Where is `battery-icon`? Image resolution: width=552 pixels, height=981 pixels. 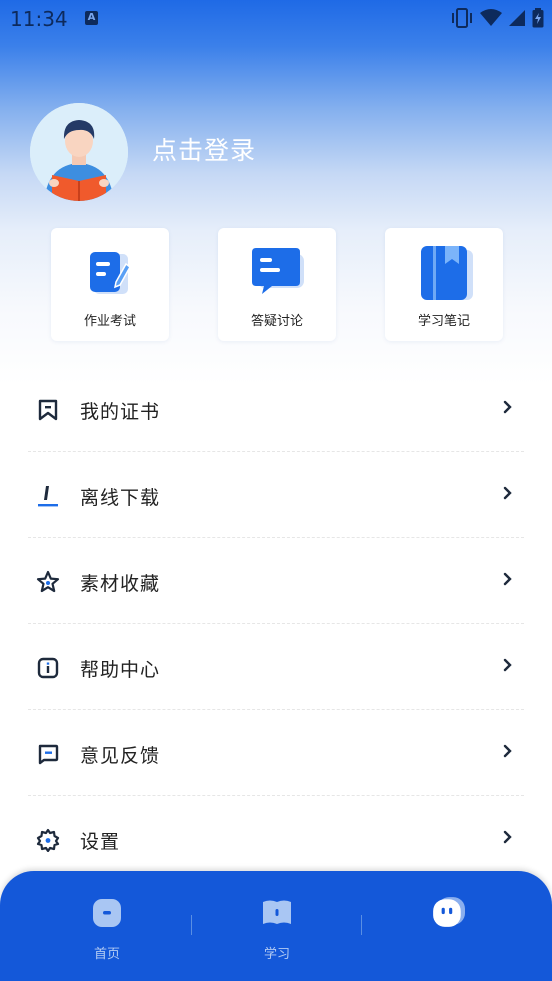
battery-icon is located at coordinates (538, 18).